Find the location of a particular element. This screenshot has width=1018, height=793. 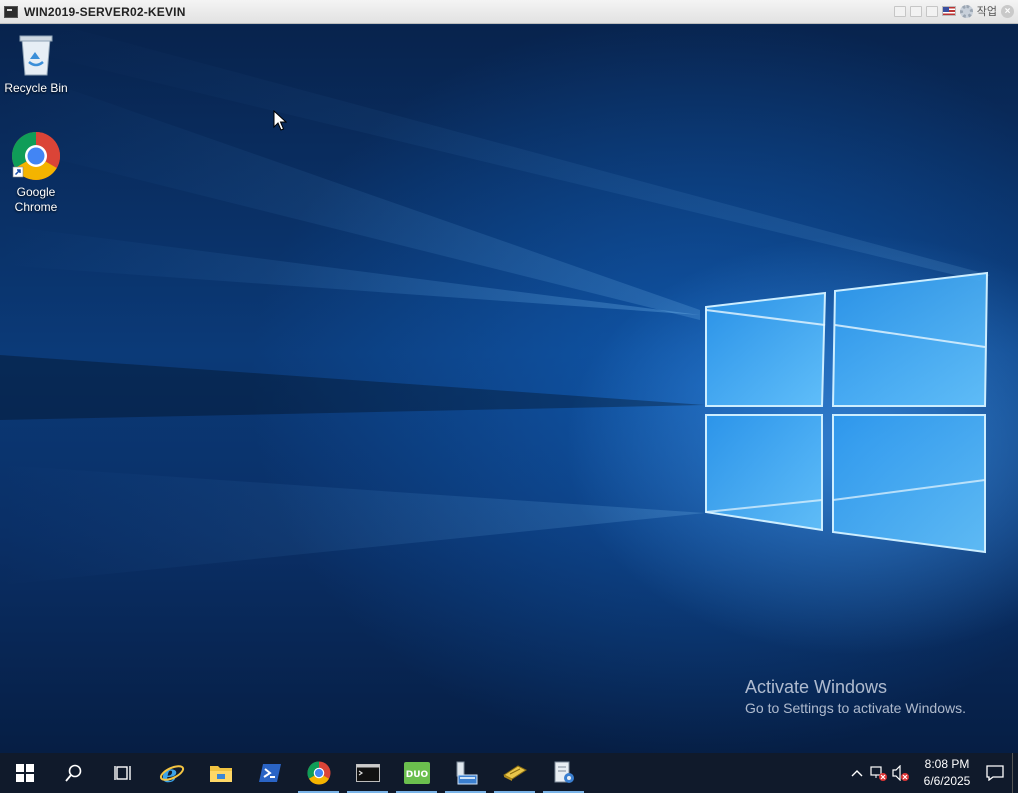

volume-muted-icon is located at coordinates (900, 773).